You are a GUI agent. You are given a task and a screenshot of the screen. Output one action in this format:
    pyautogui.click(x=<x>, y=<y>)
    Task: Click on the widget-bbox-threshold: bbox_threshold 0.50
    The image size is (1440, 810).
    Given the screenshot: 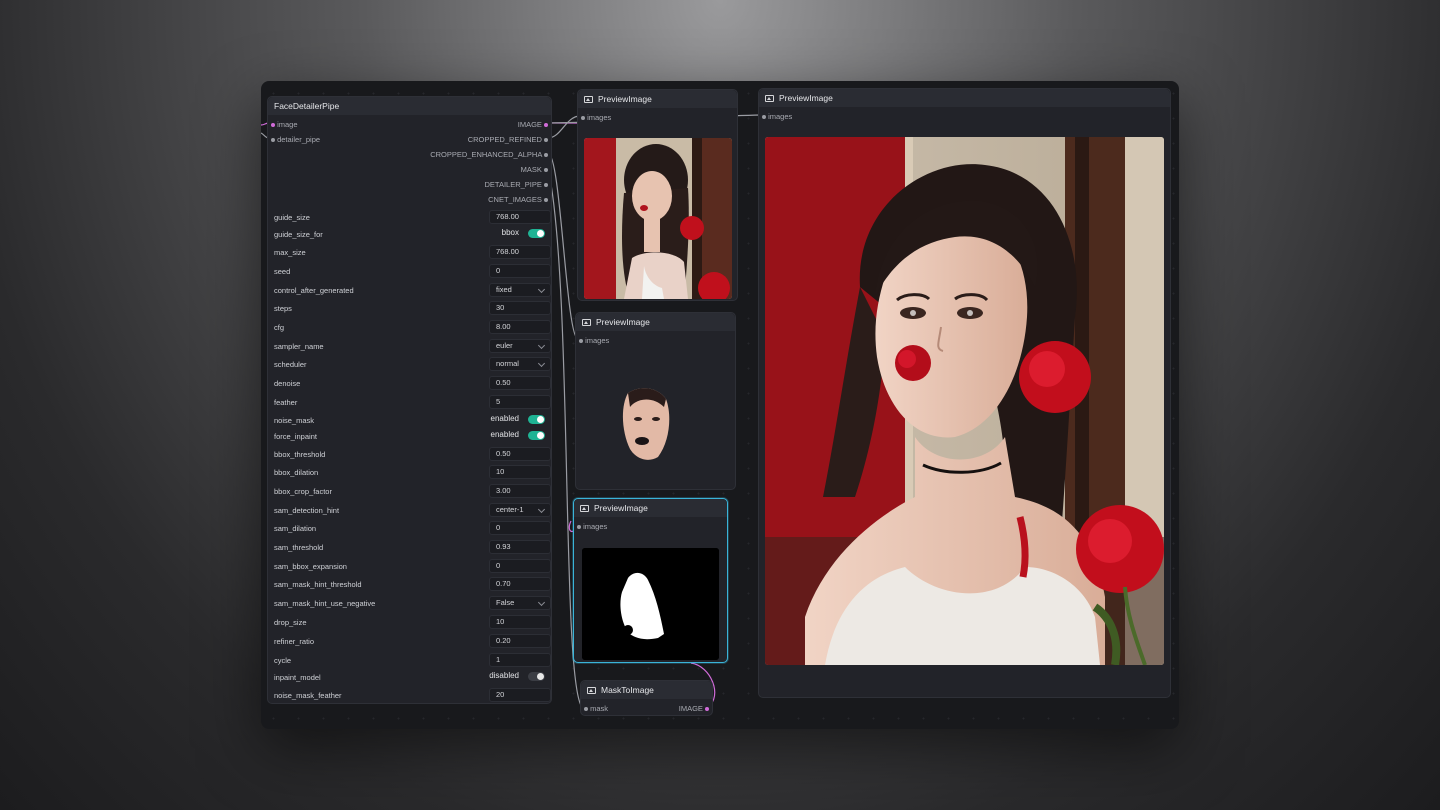 What is the action you would take?
    pyautogui.click(x=412, y=454)
    